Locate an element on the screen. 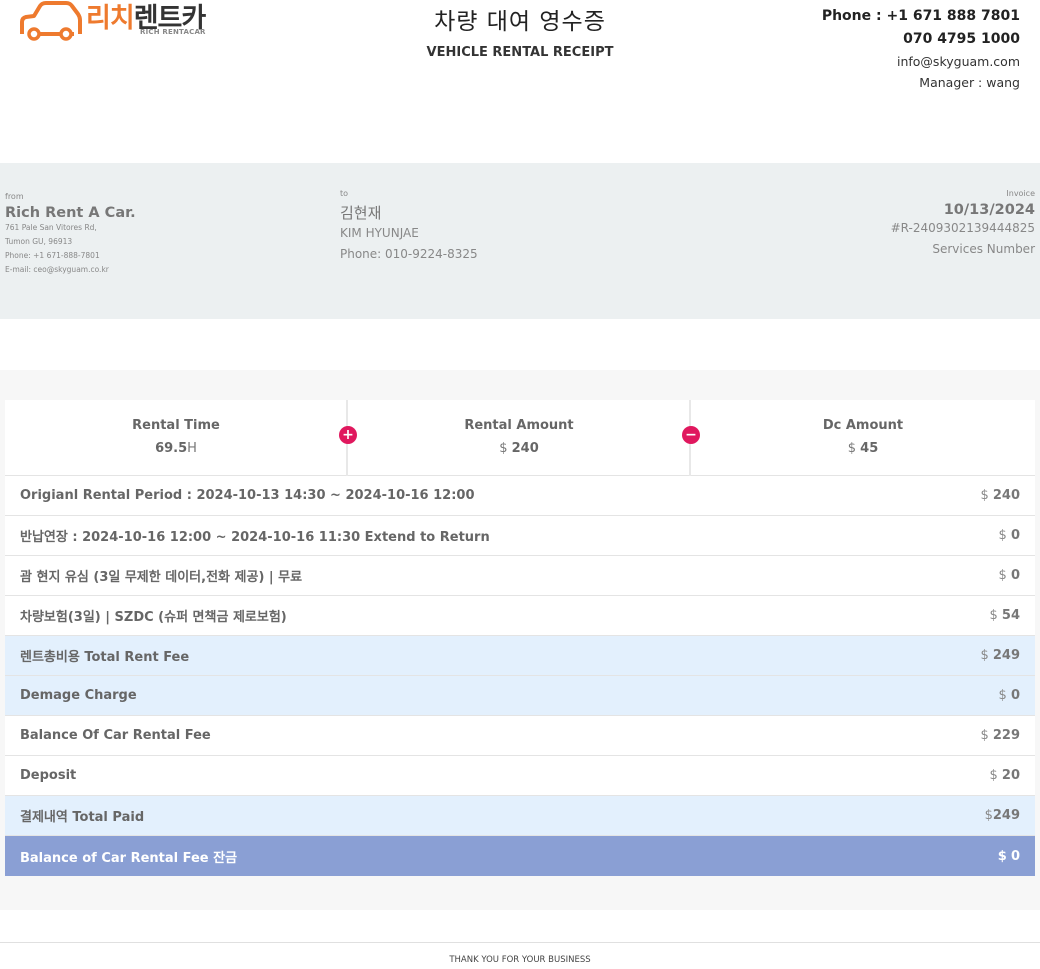 The width and height of the screenshot is (1040, 969). invoice-label: Invoice is located at coordinates (1020, 193).